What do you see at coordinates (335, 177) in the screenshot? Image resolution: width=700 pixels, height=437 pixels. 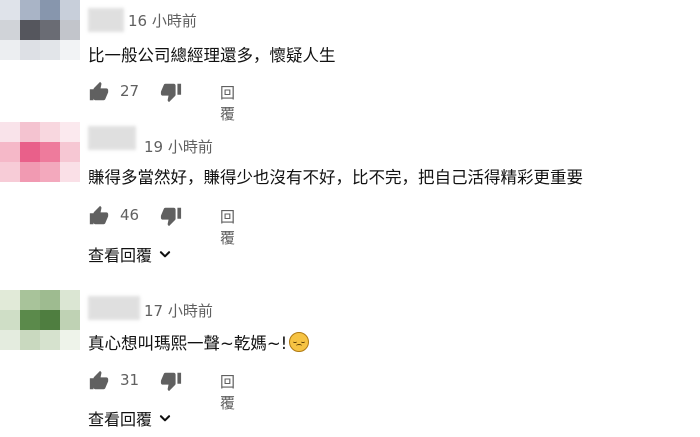 I see `comment-text: 賺得多當然好，賺得少也沒有不好，比不完，把自己活得精彩更重要` at bounding box center [335, 177].